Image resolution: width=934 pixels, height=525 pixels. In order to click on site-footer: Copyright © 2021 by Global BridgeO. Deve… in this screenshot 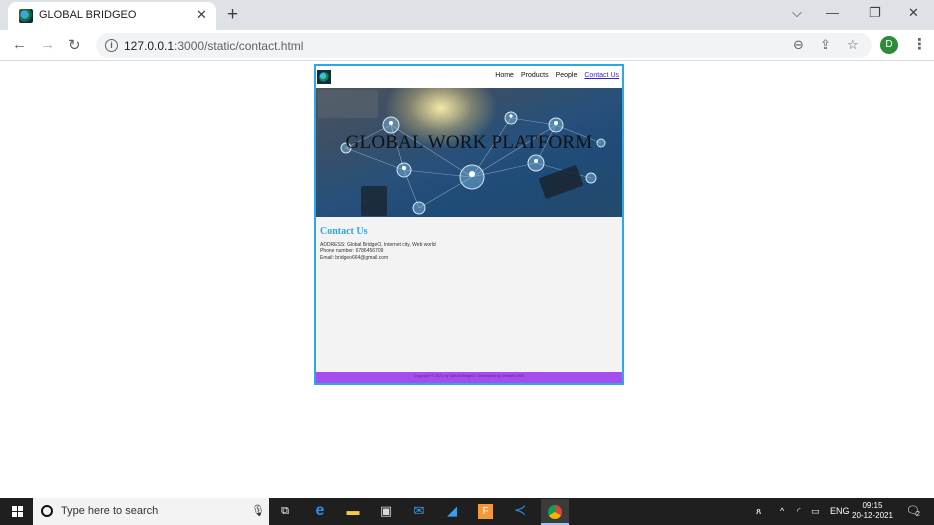, I will do `click(469, 377)`.